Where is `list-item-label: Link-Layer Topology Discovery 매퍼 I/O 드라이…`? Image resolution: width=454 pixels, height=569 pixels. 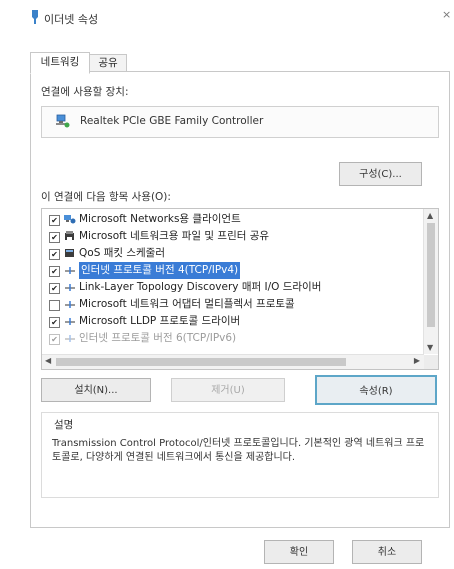
list-item-label: Link-Layer Topology Discovery 매퍼 I/O 드라이… is located at coordinates (200, 287).